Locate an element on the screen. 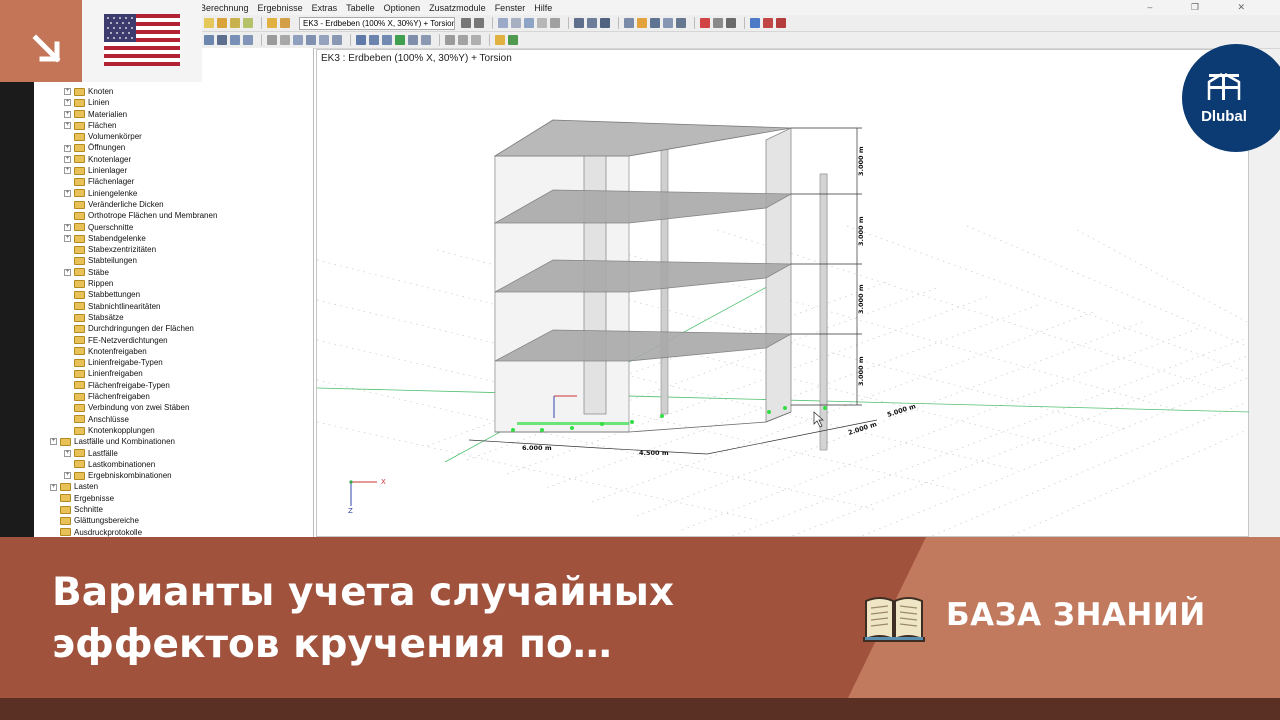 The image size is (1280, 720). navigator-item: Linienfreigaben is located at coordinates (133, 373).